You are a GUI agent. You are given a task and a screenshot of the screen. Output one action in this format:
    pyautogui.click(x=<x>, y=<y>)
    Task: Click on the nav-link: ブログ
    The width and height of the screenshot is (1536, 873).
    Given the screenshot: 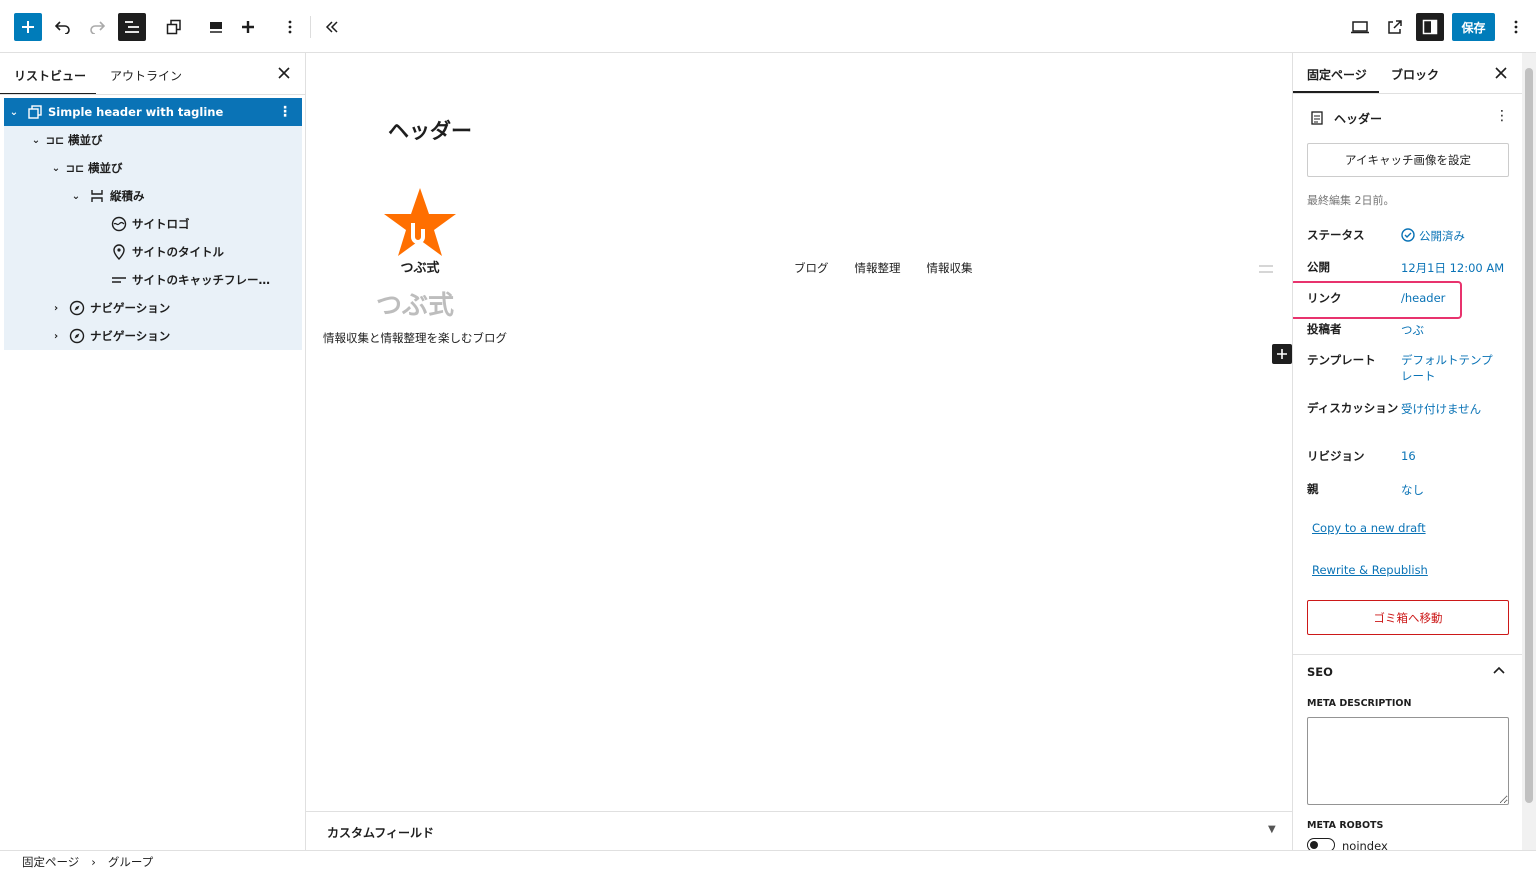 What is the action you would take?
    pyautogui.click(x=811, y=268)
    